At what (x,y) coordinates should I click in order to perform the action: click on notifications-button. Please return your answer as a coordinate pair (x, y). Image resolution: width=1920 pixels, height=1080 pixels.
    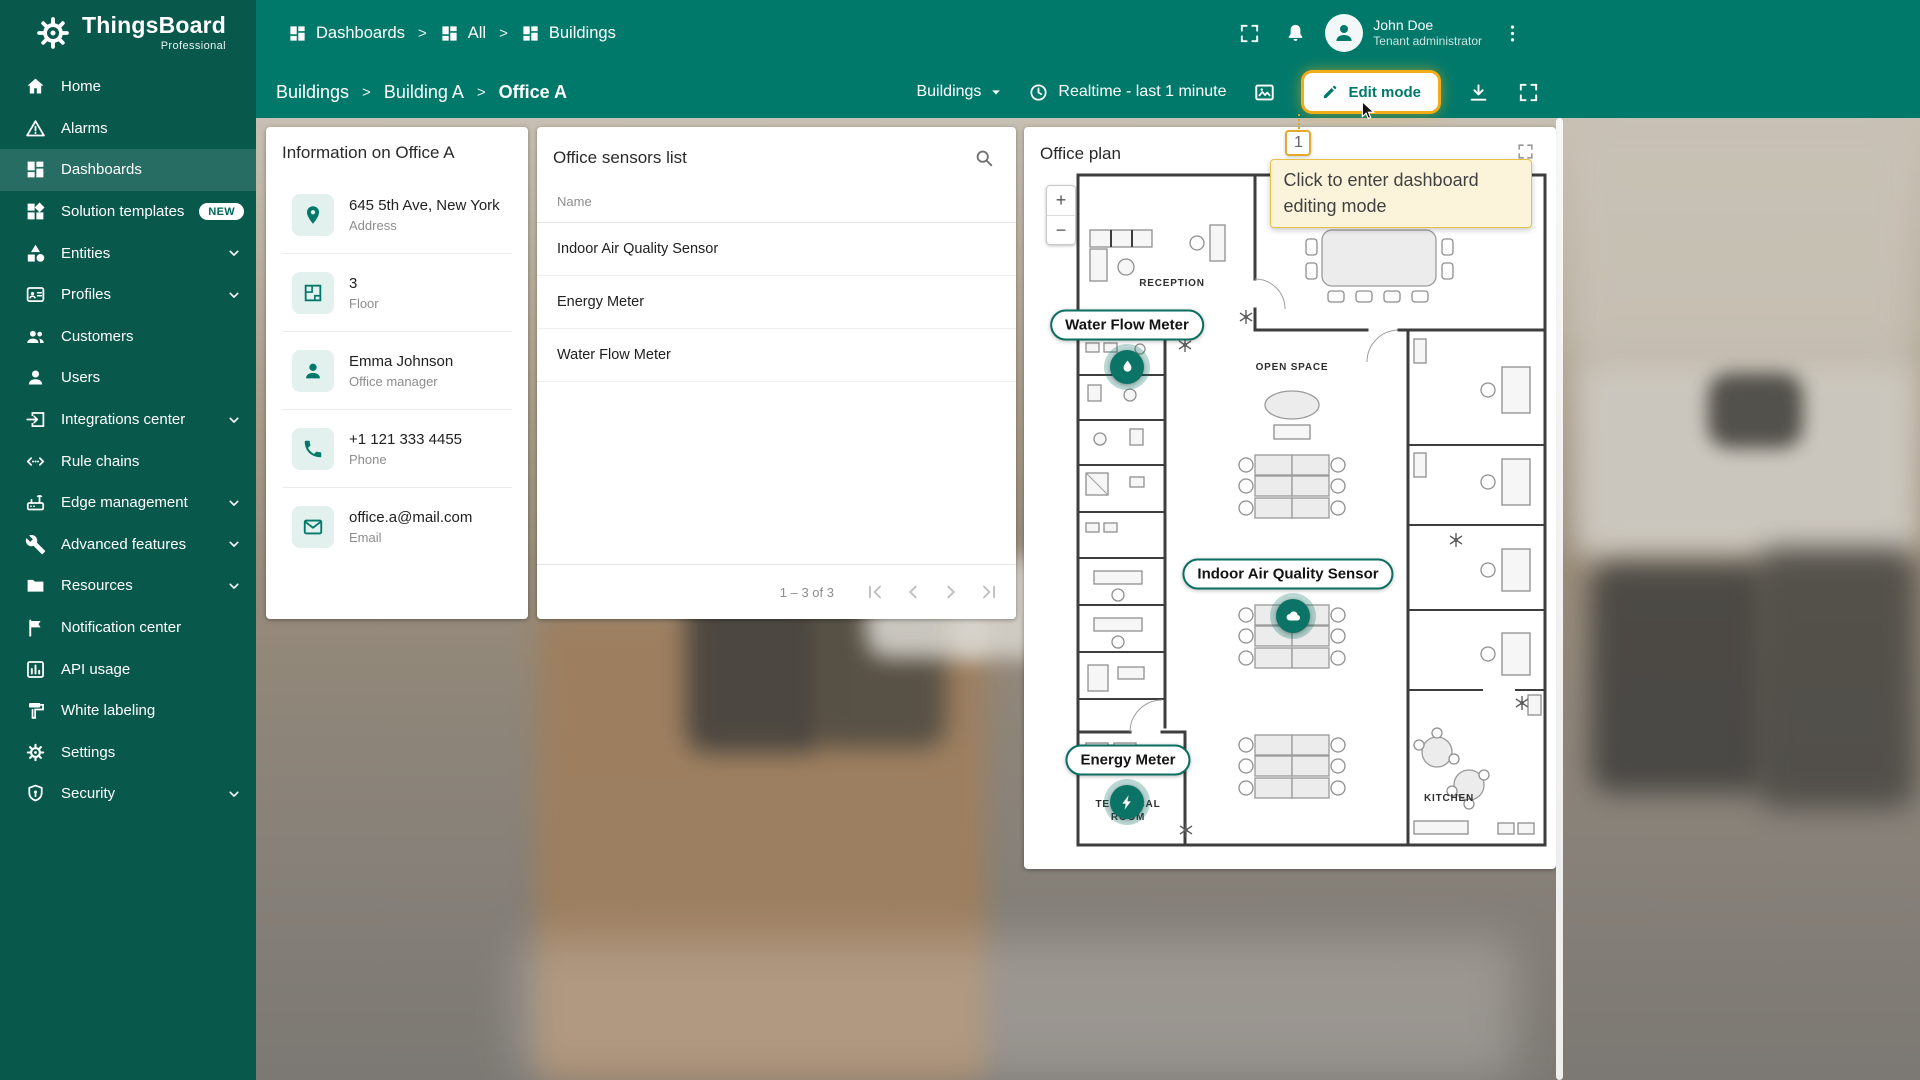
    Looking at the image, I should click on (1295, 33).